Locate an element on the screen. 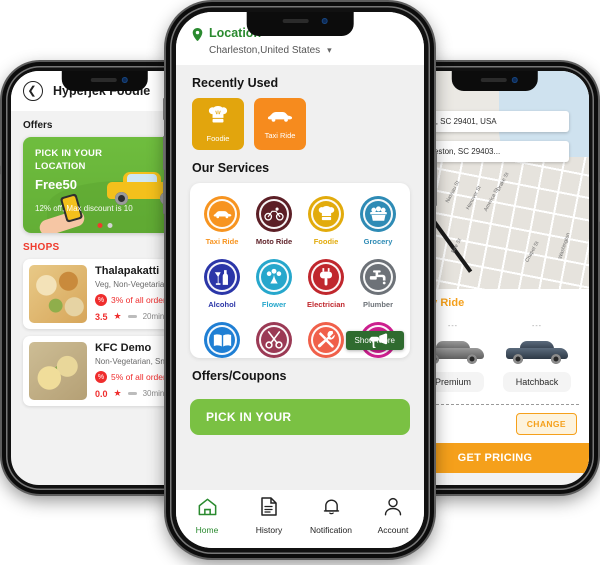 The height and width of the screenshot is (565, 600). ride-option-list: --- Premium --- Hatchback is located at coordinates (495, 357).